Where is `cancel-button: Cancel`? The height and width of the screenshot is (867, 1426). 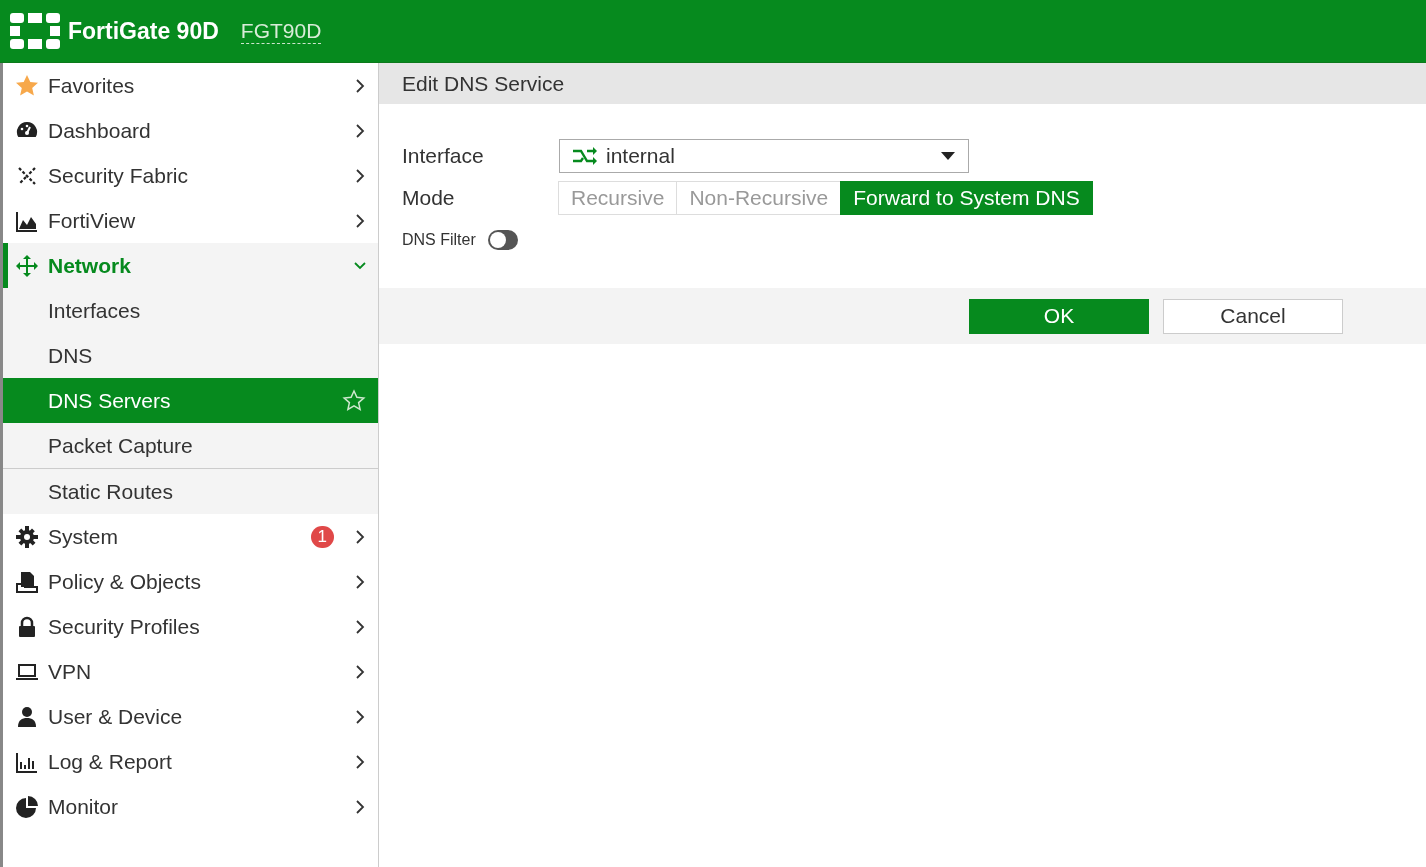
cancel-button: Cancel is located at coordinates (1253, 316).